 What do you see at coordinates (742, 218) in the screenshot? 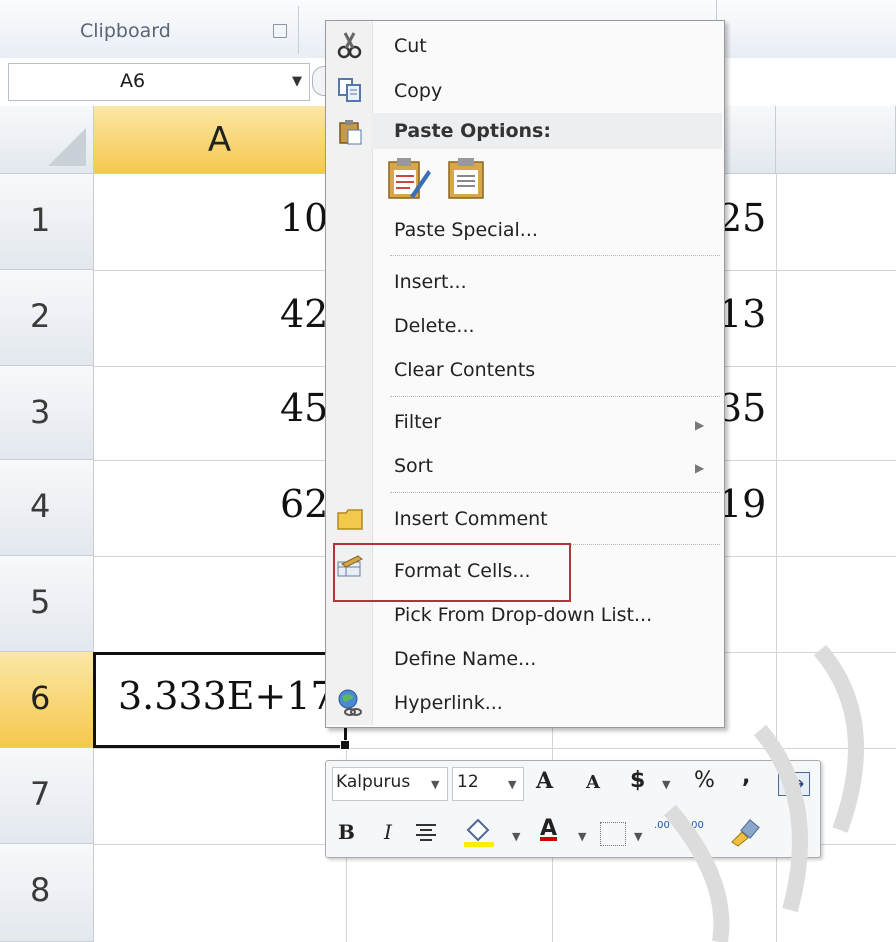
I see `cell-c1: 25` at bounding box center [742, 218].